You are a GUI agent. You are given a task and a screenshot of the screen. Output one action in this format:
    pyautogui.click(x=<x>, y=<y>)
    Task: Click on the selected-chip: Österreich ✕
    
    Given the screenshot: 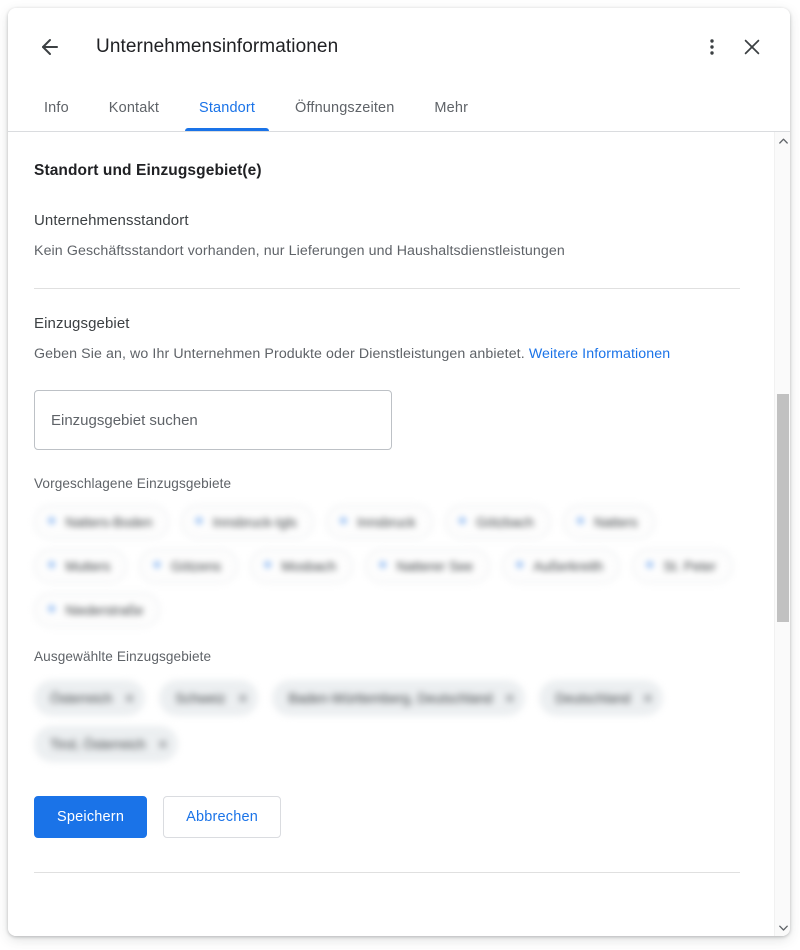 What is the action you would take?
    pyautogui.click(x=90, y=698)
    